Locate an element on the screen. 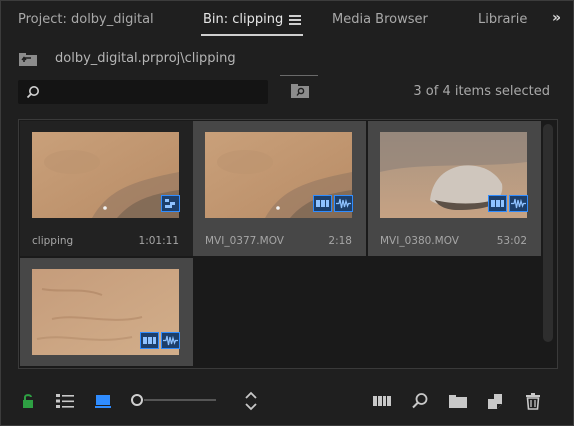 The image size is (574, 426). selection-count: 3 of 4 items selected is located at coordinates (481, 91).